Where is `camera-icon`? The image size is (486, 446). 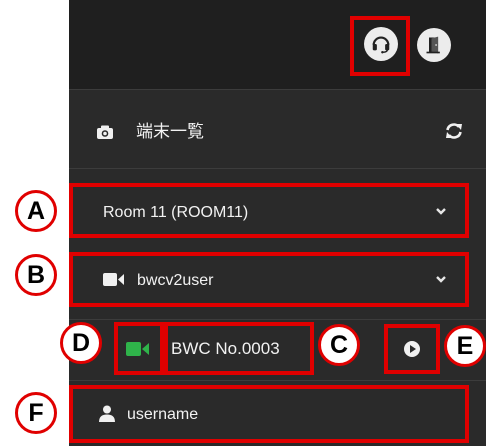
camera-icon is located at coordinates (105, 134).